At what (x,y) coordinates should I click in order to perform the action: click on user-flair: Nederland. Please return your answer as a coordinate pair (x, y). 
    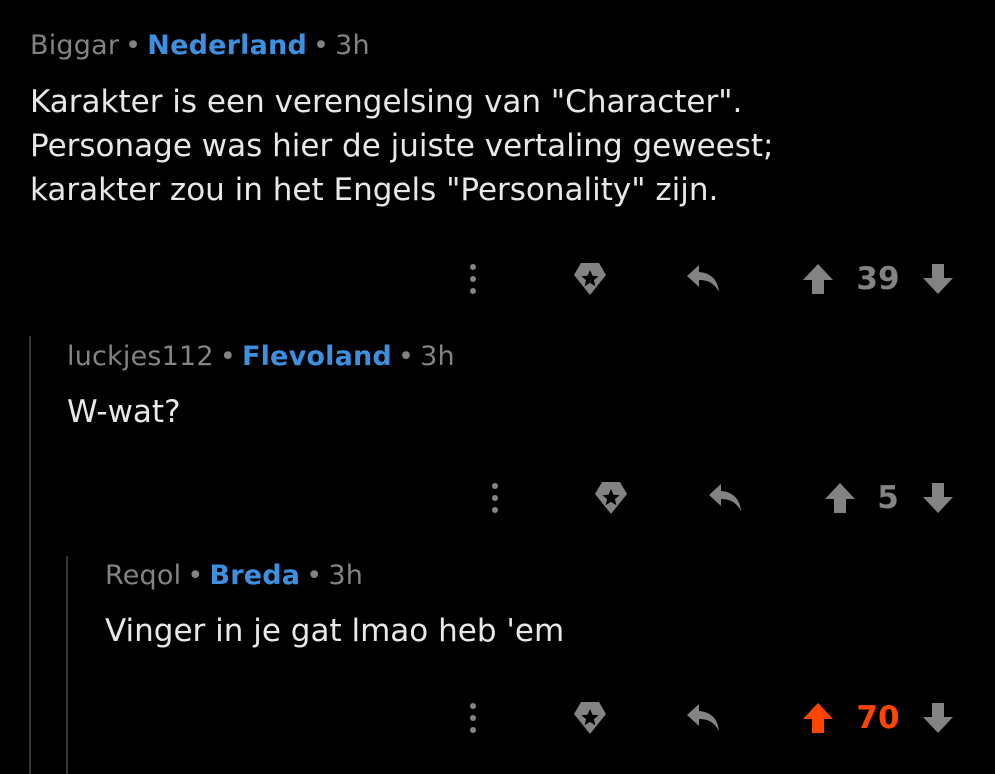
    Looking at the image, I should click on (227, 45).